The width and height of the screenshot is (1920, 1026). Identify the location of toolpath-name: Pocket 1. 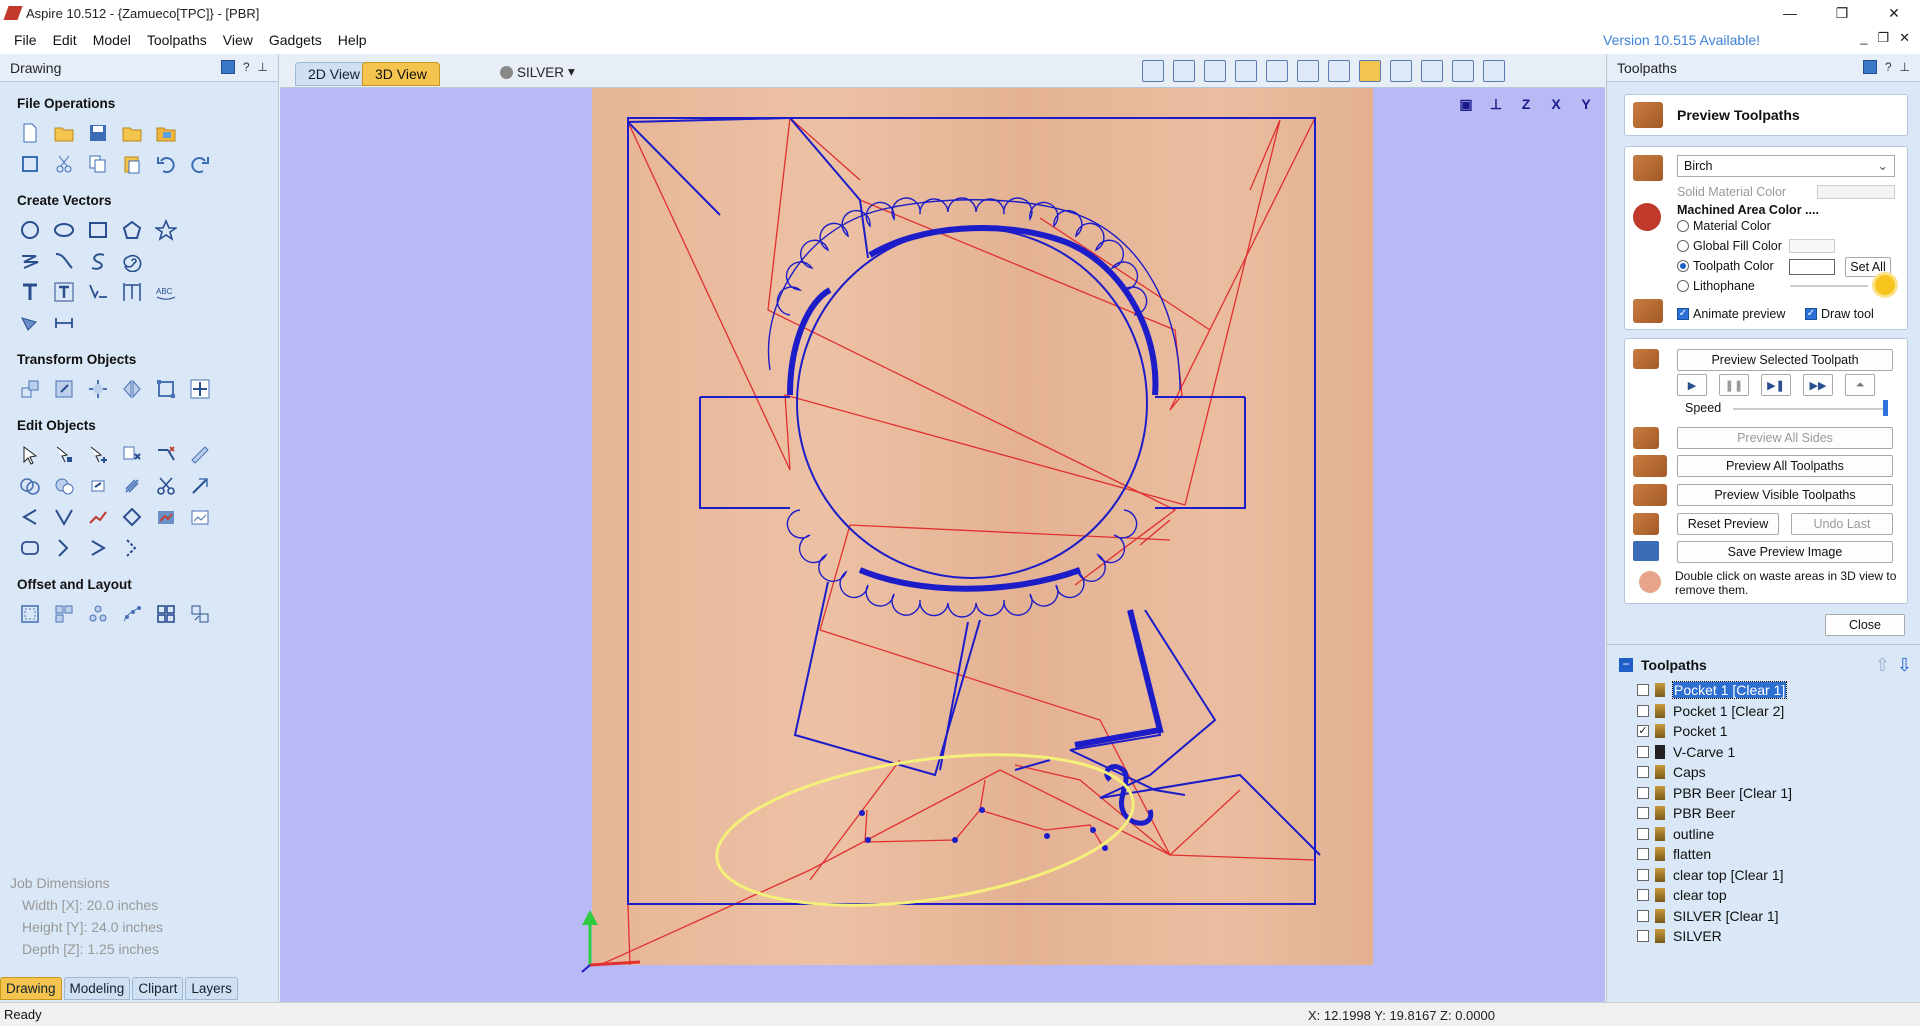
(1700, 731).